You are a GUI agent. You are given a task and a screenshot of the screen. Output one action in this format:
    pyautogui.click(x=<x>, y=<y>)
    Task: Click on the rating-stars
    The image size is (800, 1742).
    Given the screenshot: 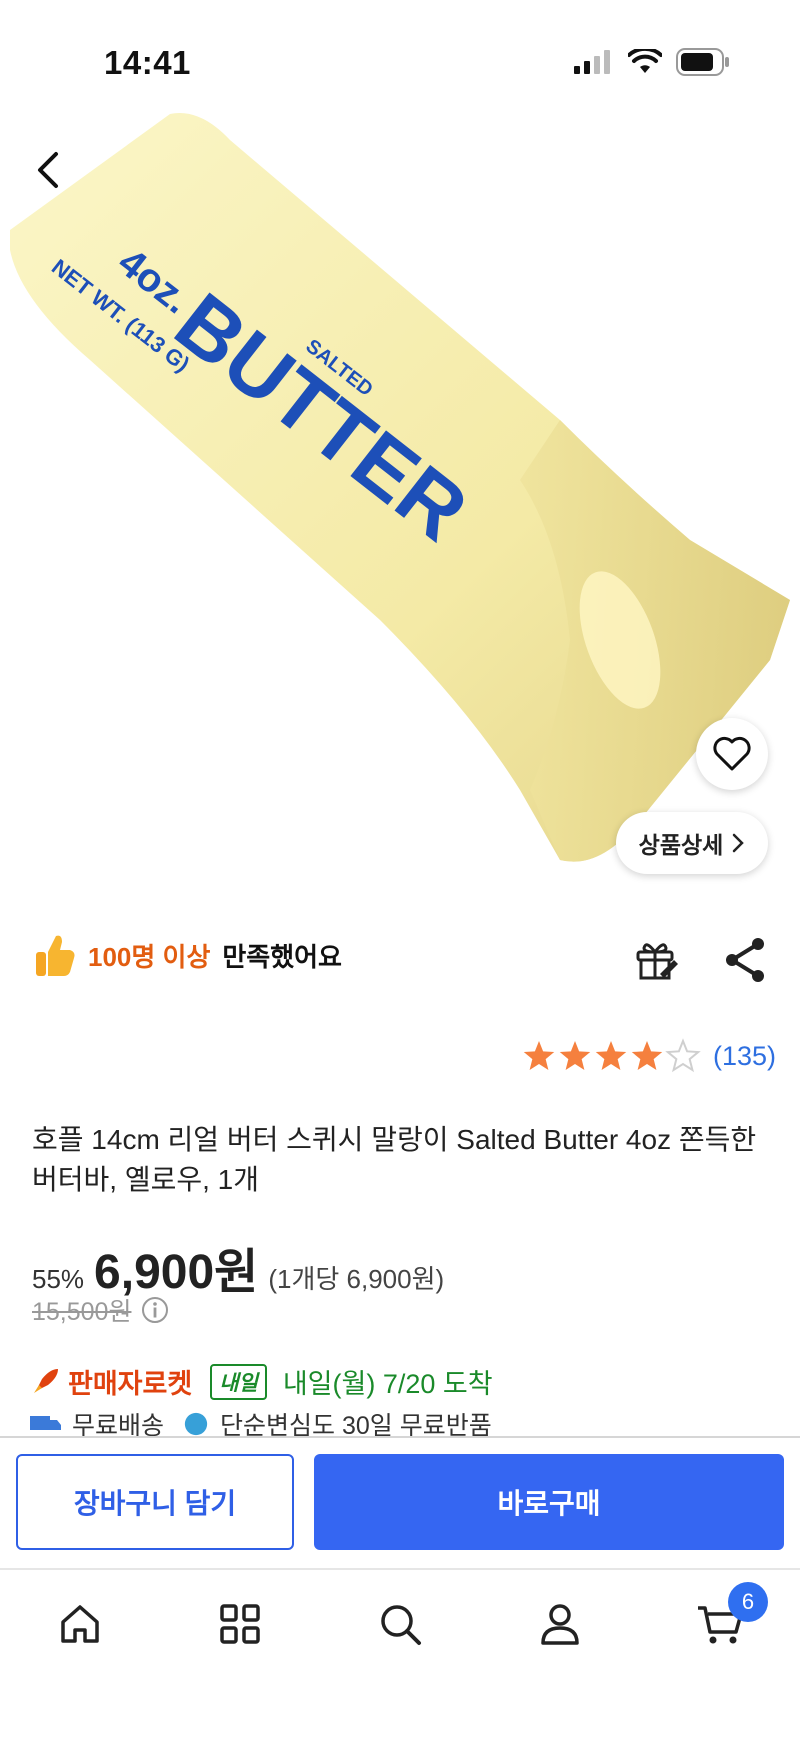 What is the action you would take?
    pyautogui.click(x=612, y=1055)
    